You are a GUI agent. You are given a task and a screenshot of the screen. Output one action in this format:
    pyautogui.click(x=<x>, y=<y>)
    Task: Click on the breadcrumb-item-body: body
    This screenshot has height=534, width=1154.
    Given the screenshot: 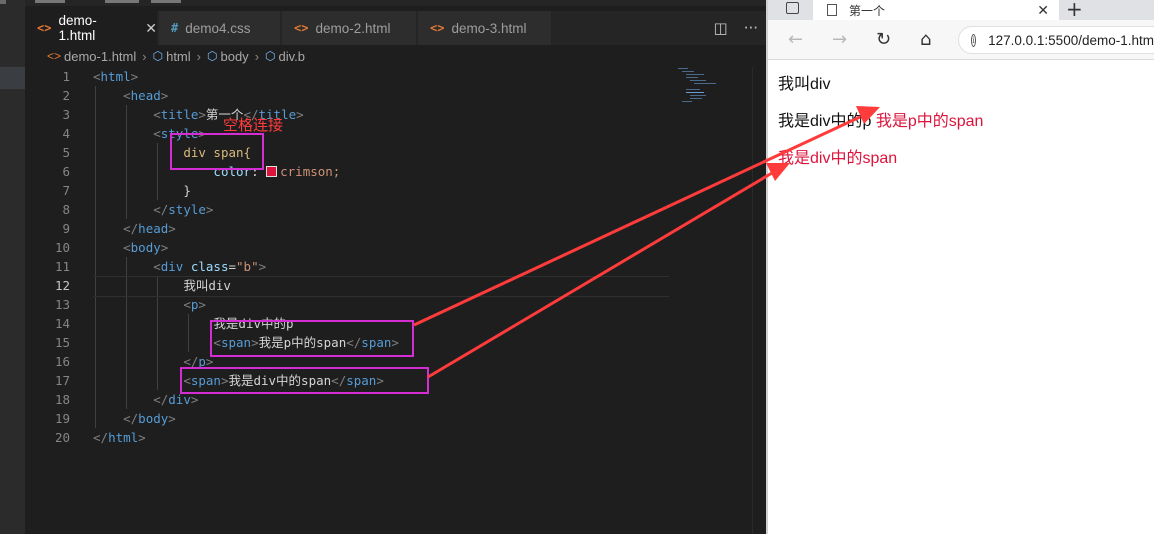 What is the action you would take?
    pyautogui.click(x=234, y=56)
    